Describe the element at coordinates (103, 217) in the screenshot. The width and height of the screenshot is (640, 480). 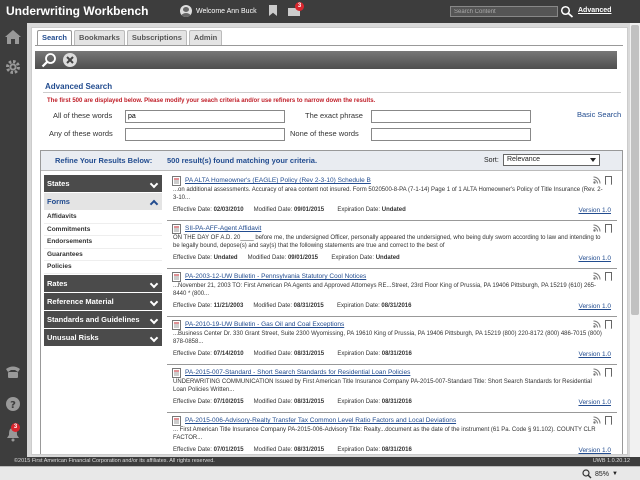
I see `facet-item-affidavits: Affidavits` at that location.